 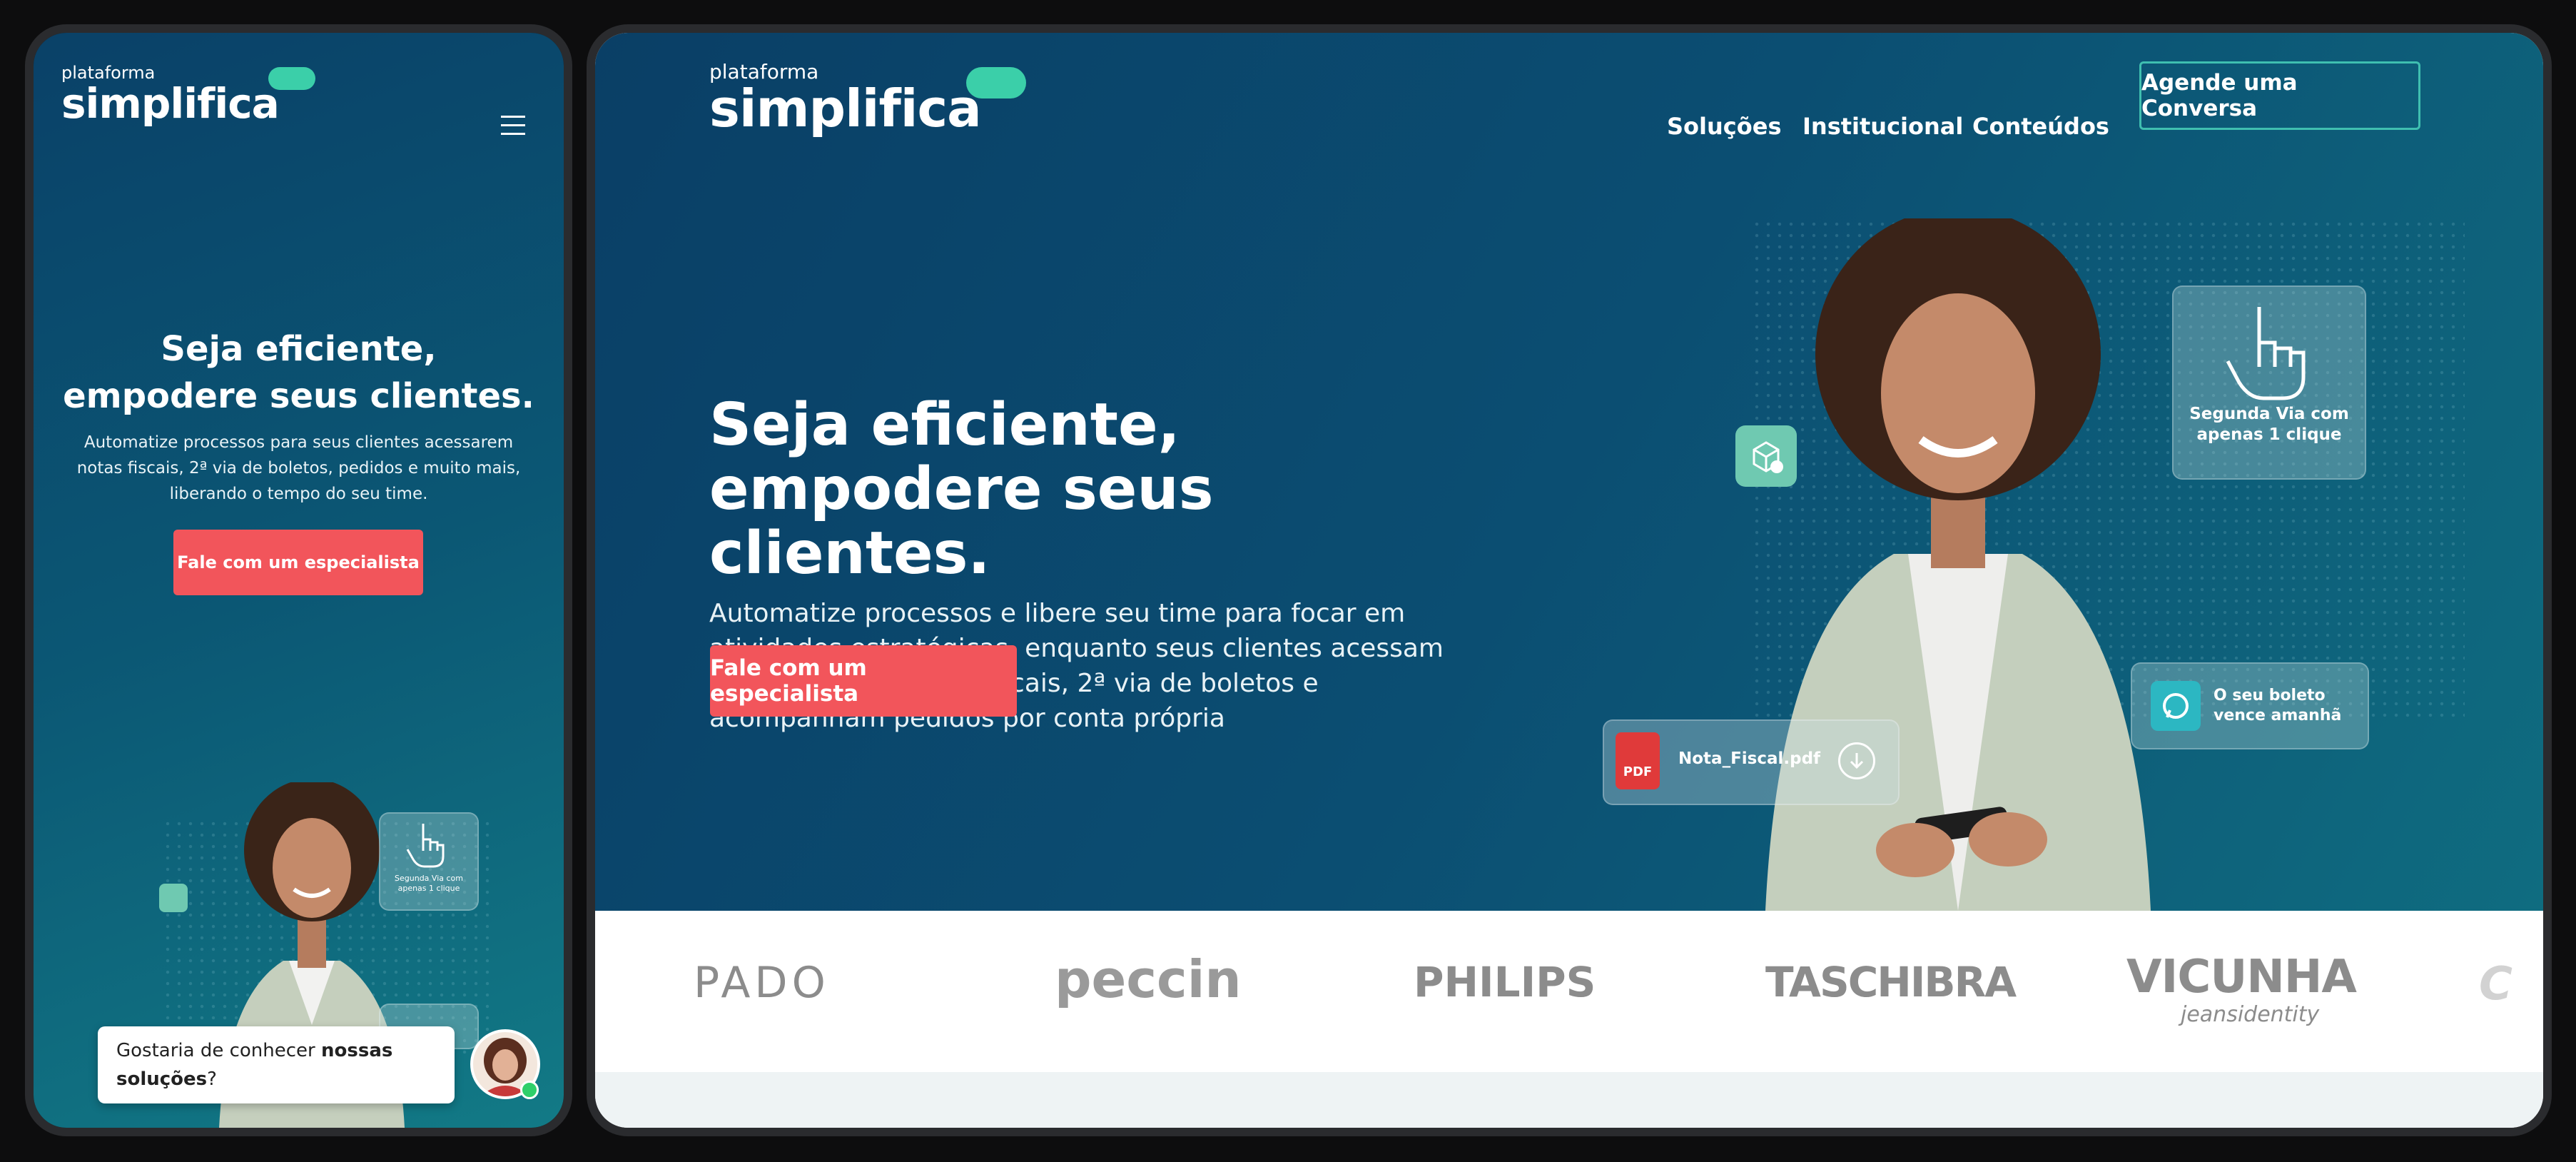 I want to click on boleto-text: O seu boleto vence amanhã, so click(x=2278, y=706).